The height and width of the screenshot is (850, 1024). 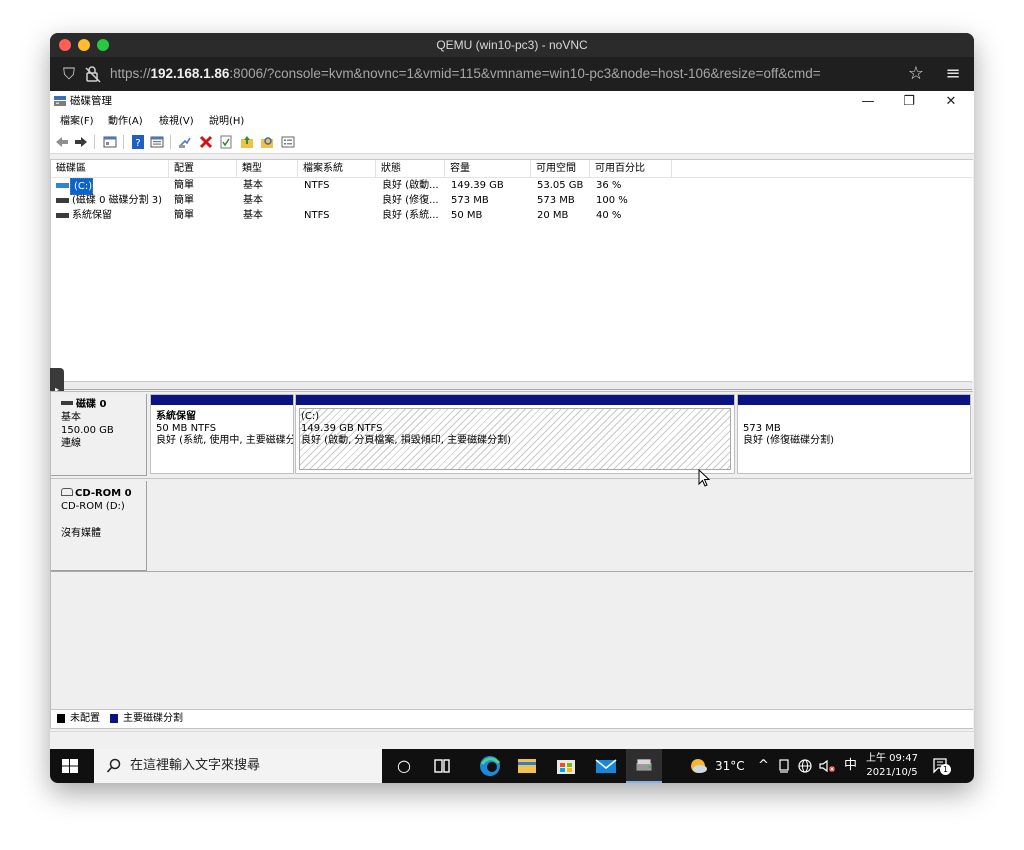 What do you see at coordinates (442, 766) in the screenshot?
I see `task-view-icon` at bounding box center [442, 766].